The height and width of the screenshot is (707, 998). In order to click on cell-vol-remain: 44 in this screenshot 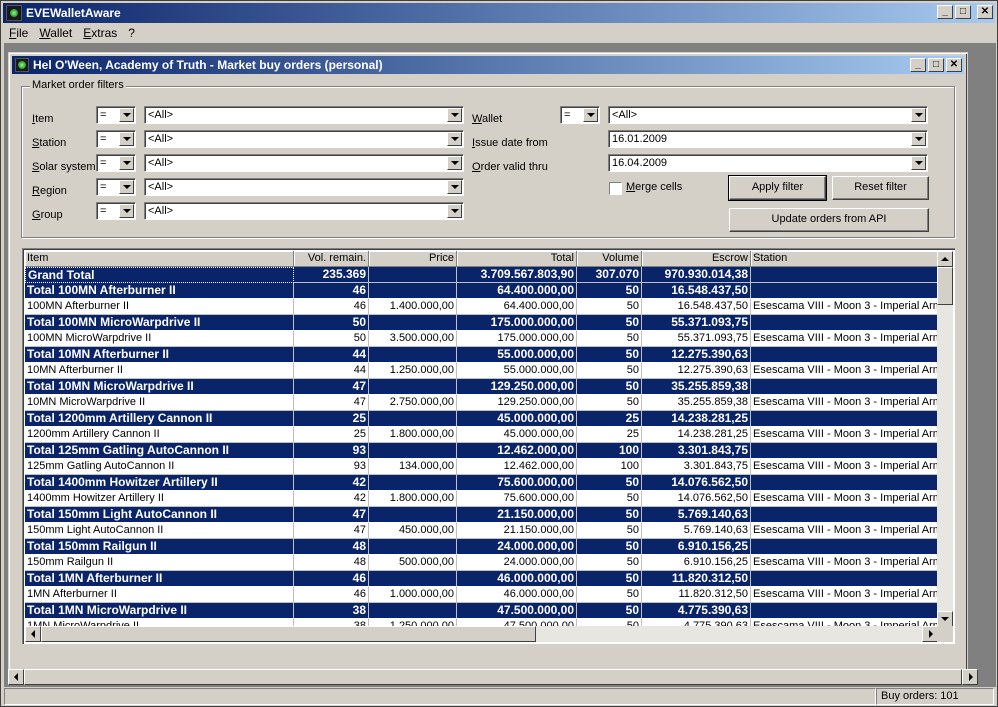, I will do `click(331, 371)`.